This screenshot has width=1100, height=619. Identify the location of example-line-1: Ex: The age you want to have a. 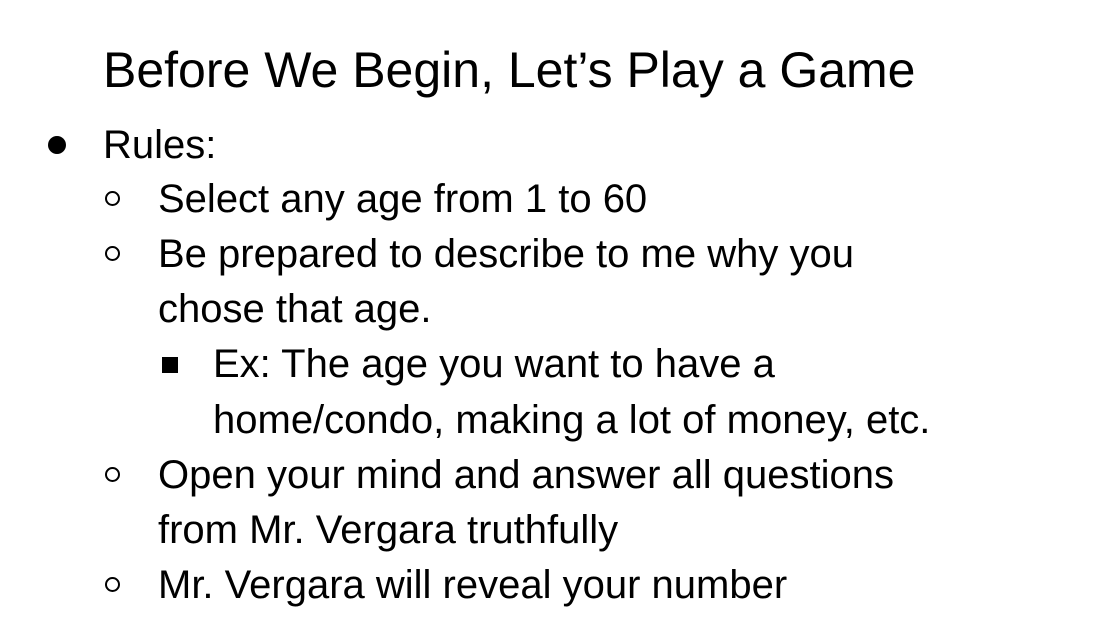
(494, 364).